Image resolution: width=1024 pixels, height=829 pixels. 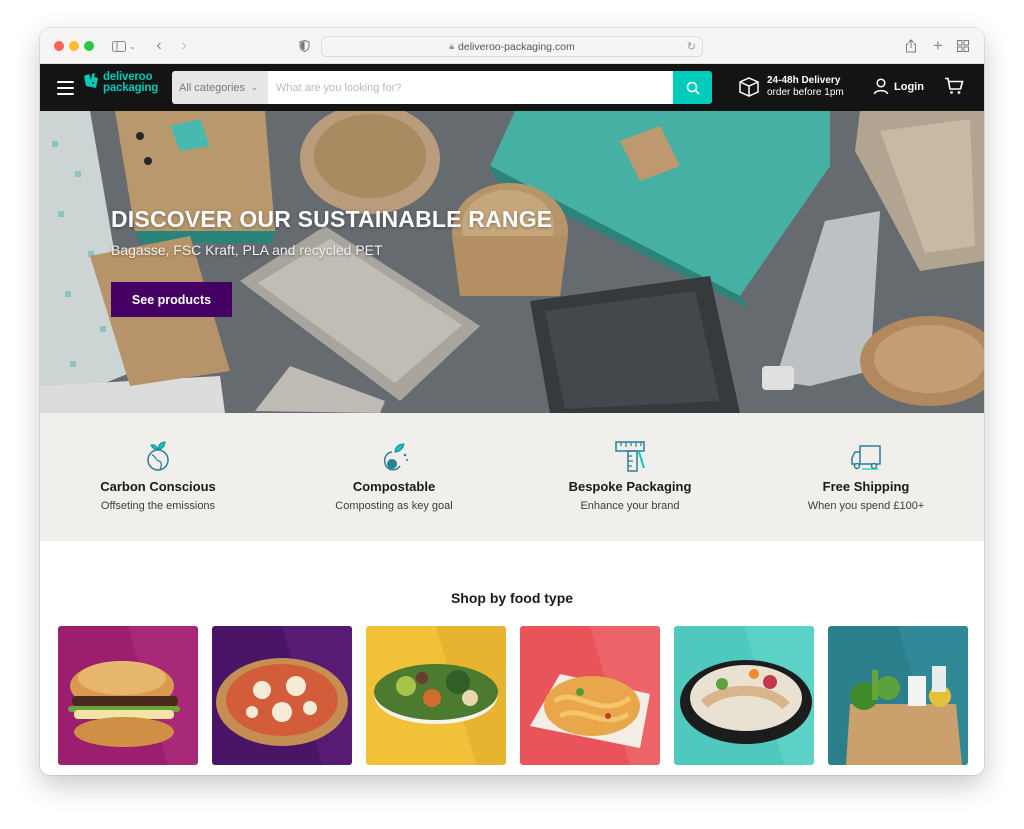 I want to click on site-logo: deliveroo packaging, so click(x=121, y=82).